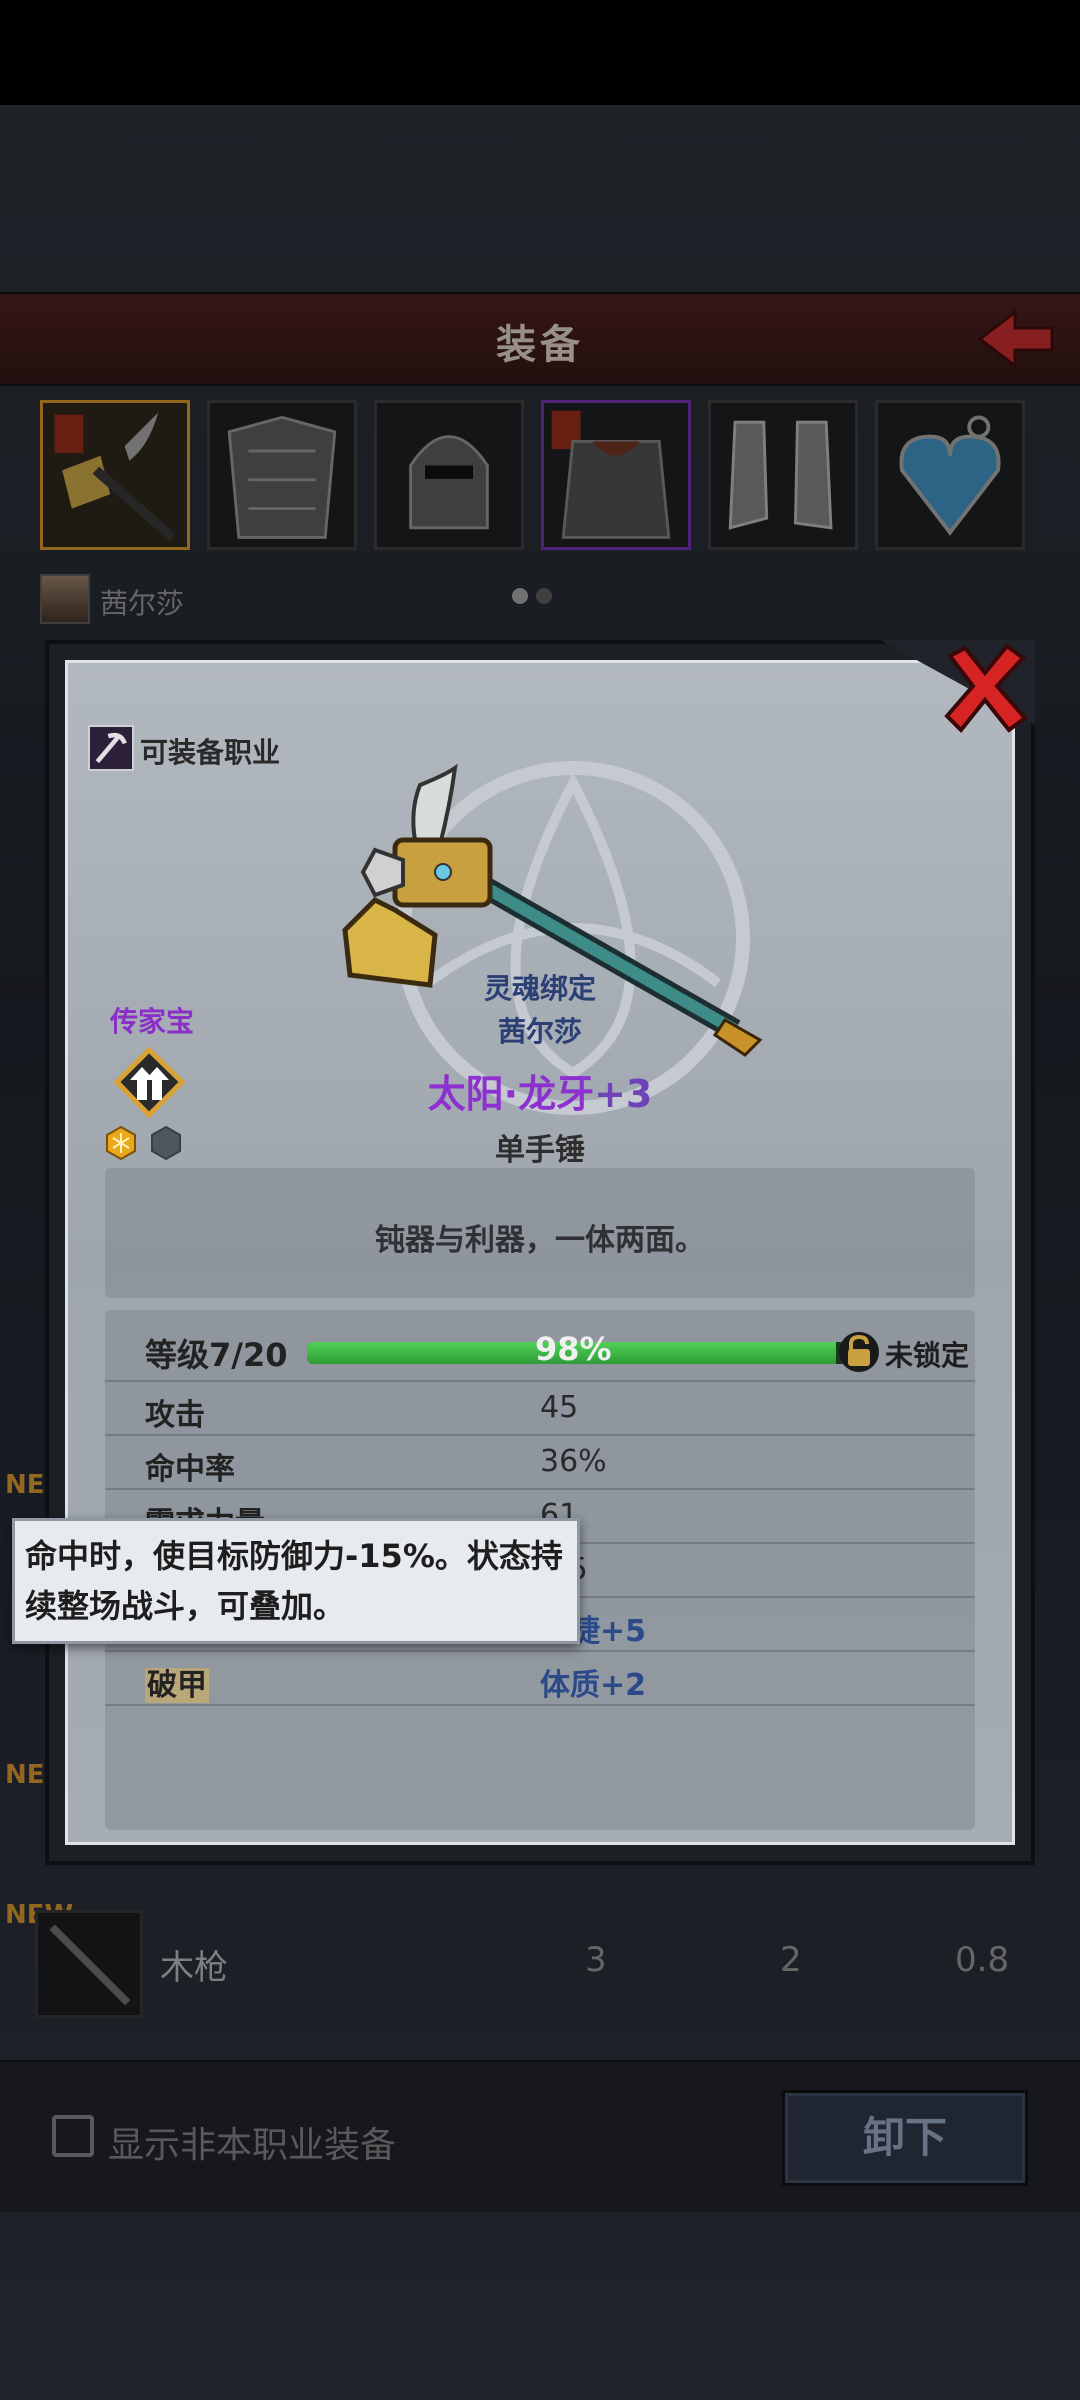 This screenshot has width=1080, height=2400. Describe the element at coordinates (540, 1150) in the screenshot. I see `item-type: 单手锤` at that location.